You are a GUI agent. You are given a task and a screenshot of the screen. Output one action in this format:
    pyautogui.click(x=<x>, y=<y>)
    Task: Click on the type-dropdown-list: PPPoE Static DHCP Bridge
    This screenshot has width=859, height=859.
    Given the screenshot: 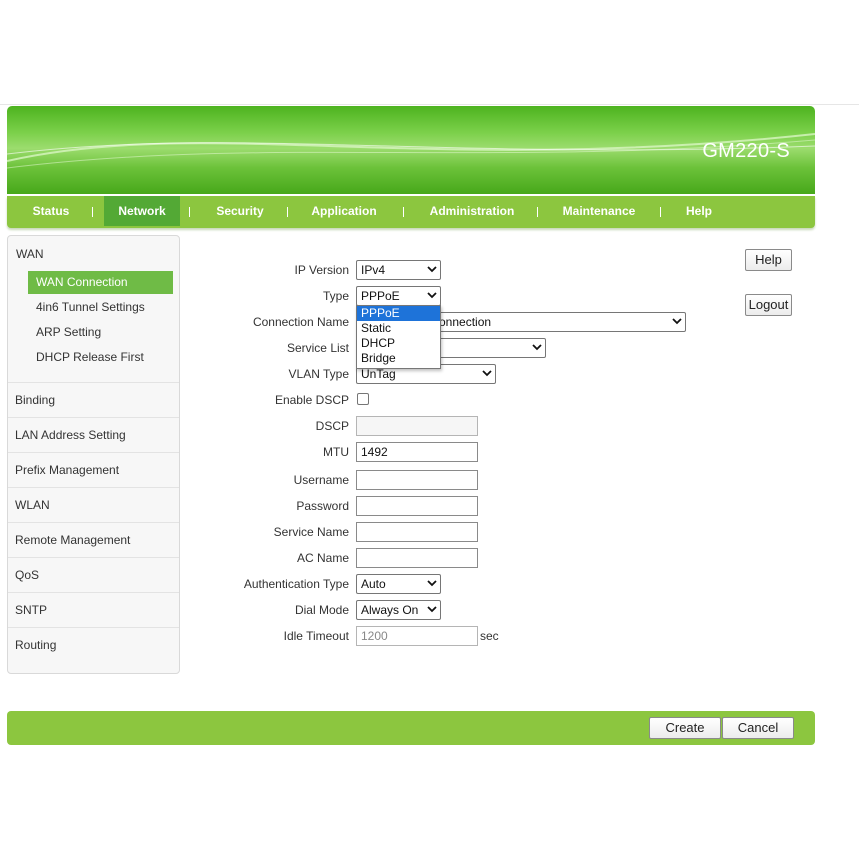 What is the action you would take?
    pyautogui.click(x=398, y=337)
    